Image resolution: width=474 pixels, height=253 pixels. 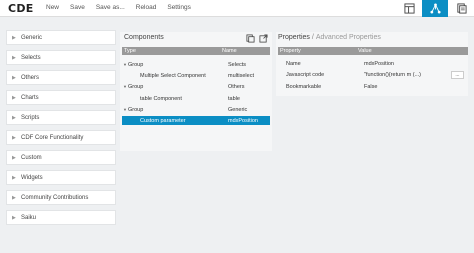 I want to click on column-name: Name, so click(x=229, y=51).